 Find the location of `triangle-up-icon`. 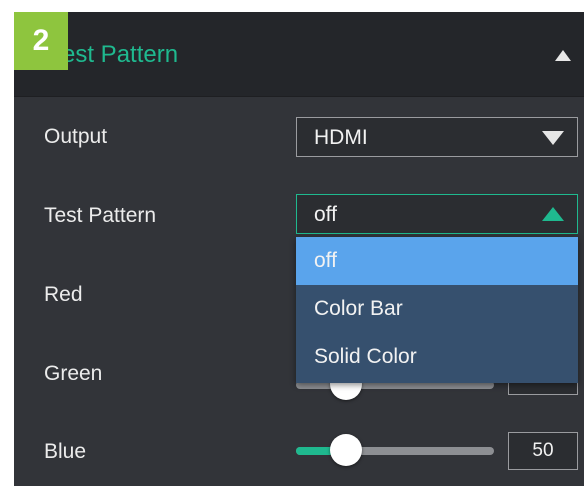

triangle-up-icon is located at coordinates (553, 214).